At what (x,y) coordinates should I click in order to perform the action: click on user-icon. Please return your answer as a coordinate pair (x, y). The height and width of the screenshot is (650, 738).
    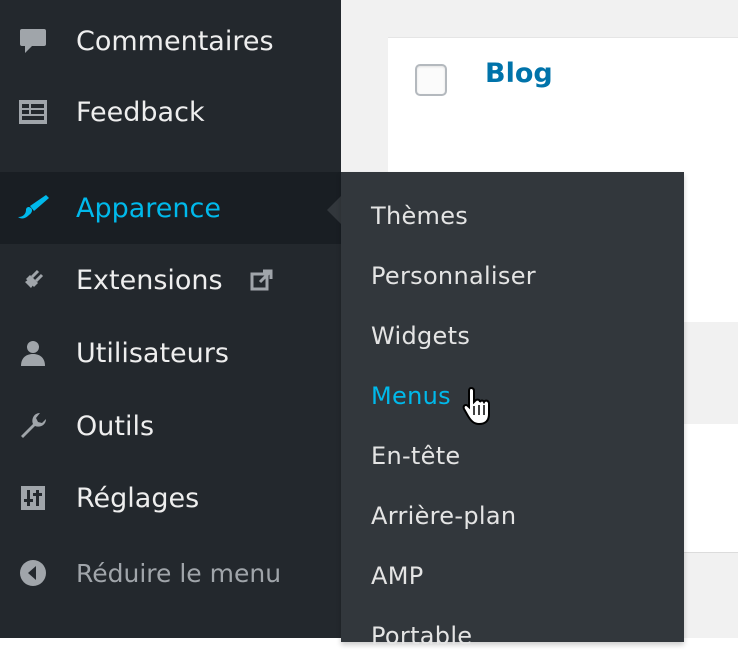
    Looking at the image, I should click on (33, 353).